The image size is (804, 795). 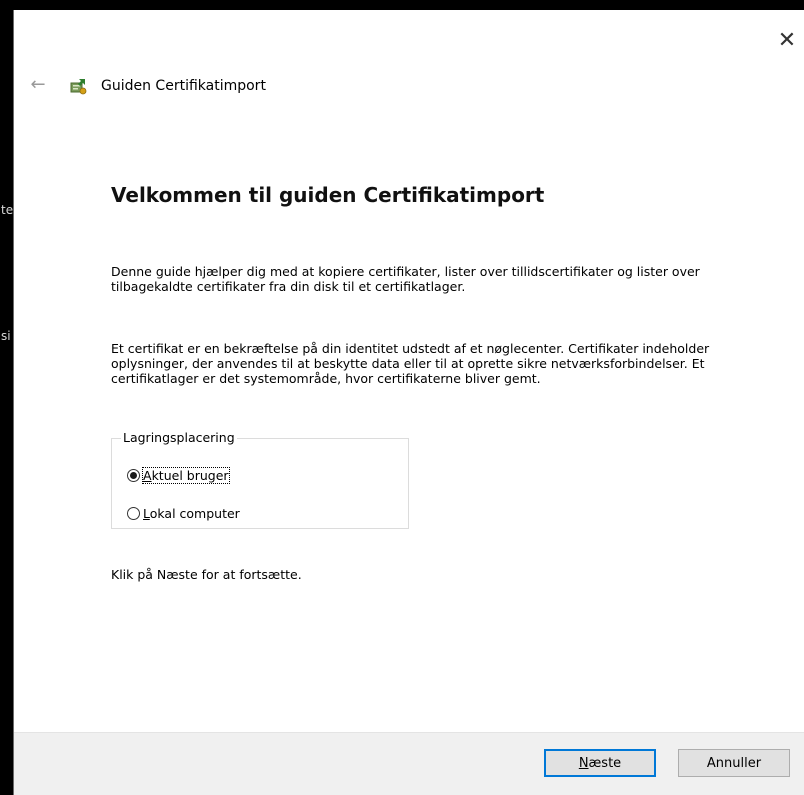 I want to click on cancel-button: Annuller, so click(x=734, y=763).